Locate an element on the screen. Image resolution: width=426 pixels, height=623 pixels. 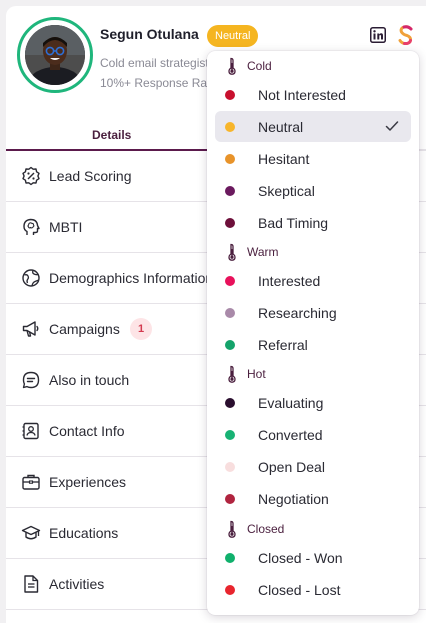
checkmark-icon is located at coordinates (392, 126).